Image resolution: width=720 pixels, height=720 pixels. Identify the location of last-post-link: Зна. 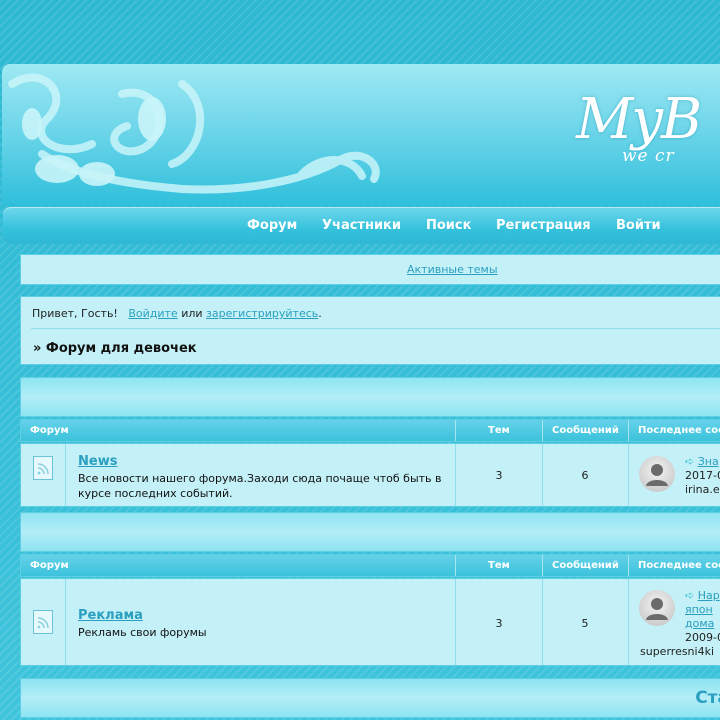
(708, 461).